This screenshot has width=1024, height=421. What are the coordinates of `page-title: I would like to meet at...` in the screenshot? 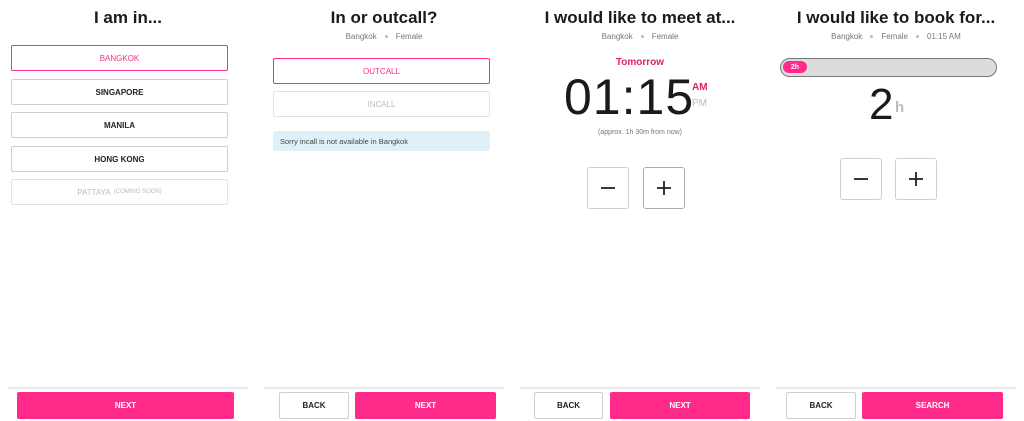 It's located at (640, 17).